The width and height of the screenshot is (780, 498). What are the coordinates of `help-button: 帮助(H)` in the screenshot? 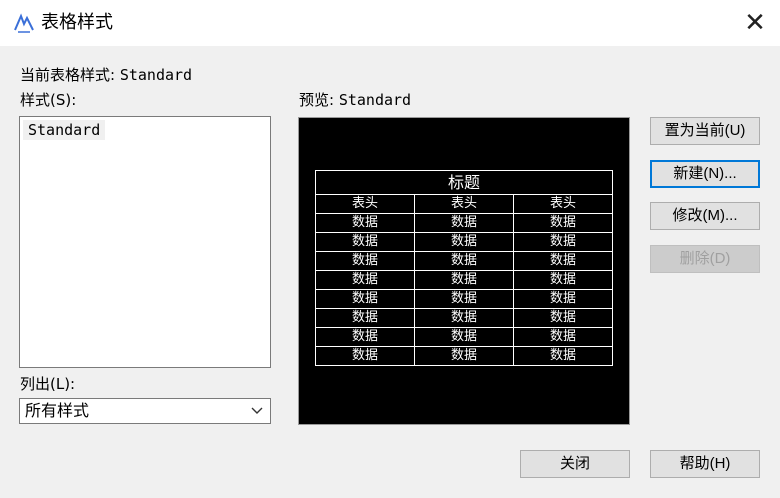 It's located at (705, 464).